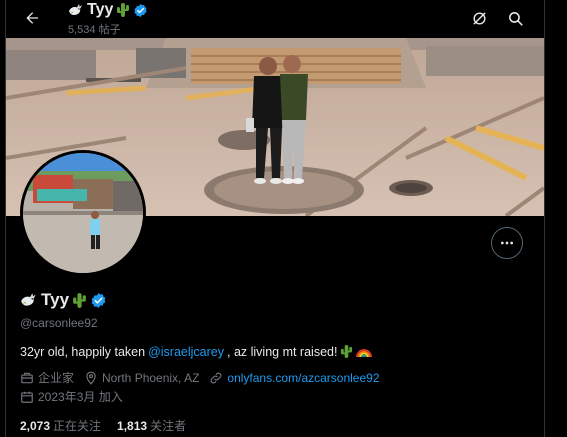 The height and width of the screenshot is (437, 567). What do you see at coordinates (83, 351) in the screenshot?
I see `bio-text-prefix: 32yr old, happily taken` at bounding box center [83, 351].